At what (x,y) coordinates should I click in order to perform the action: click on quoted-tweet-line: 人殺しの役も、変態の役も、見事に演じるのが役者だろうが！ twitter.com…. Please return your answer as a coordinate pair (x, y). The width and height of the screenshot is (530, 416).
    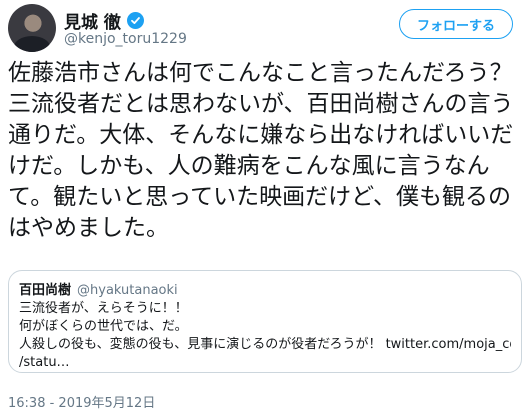
    Looking at the image, I should click on (265, 344).